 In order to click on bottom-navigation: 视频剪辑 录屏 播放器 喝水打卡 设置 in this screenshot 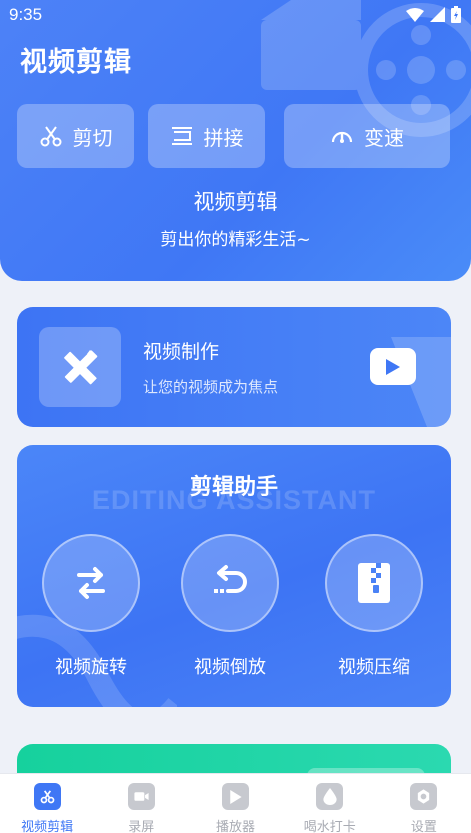, I will do `click(235, 803)`.